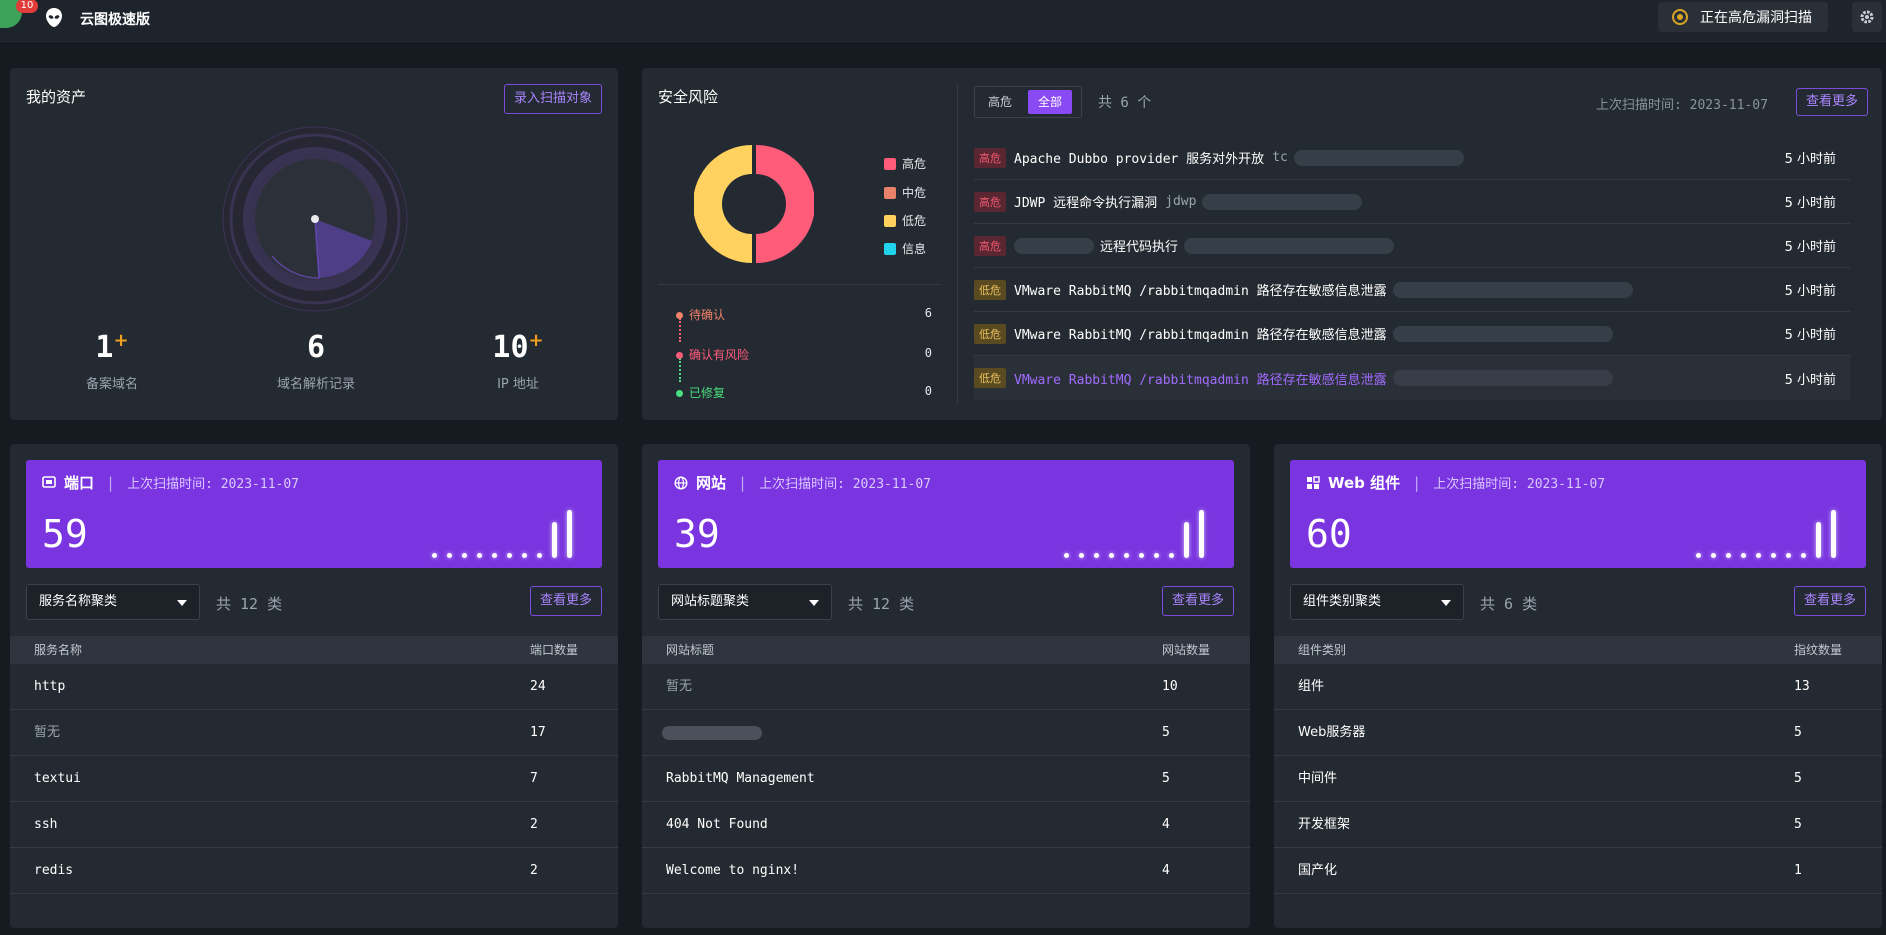  What do you see at coordinates (1134, 534) in the screenshot?
I see `trend-sparkline` at bounding box center [1134, 534].